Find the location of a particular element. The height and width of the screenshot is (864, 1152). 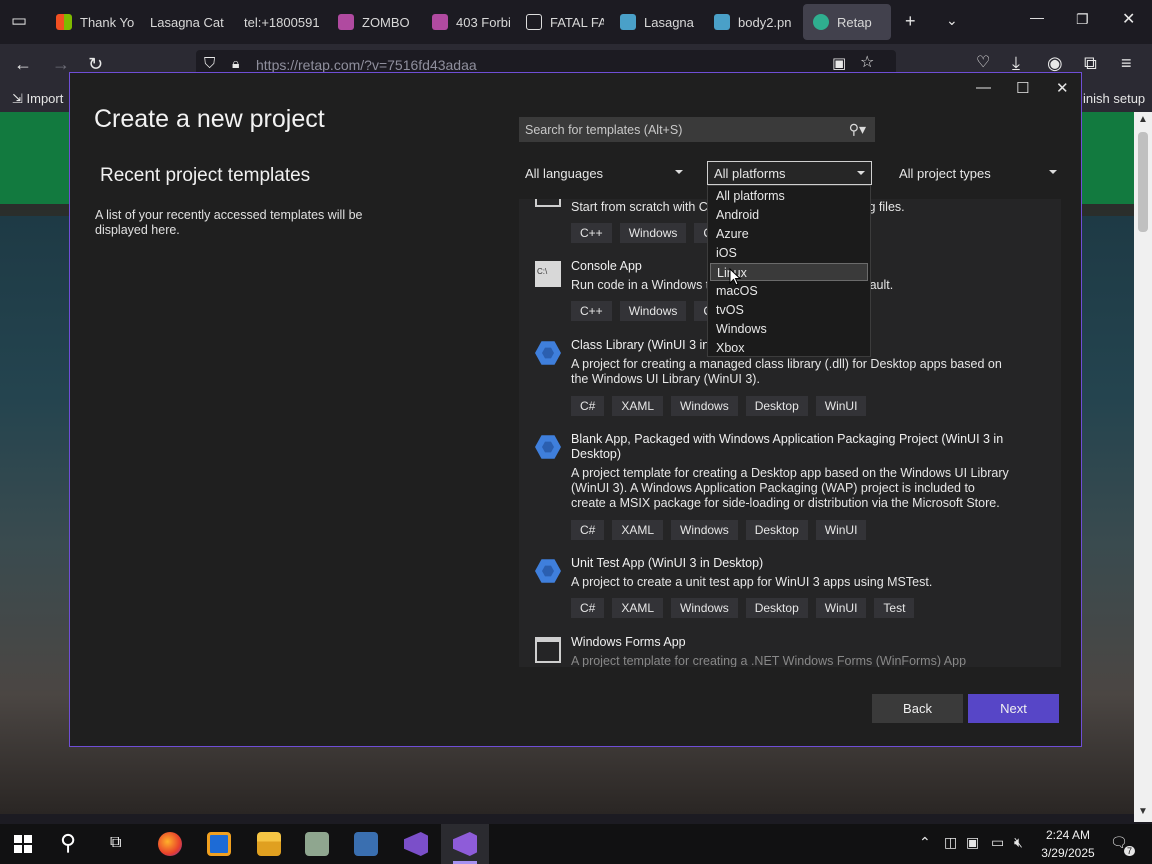

scroll-down-icon: ▼ is located at coordinates (1143, 811).